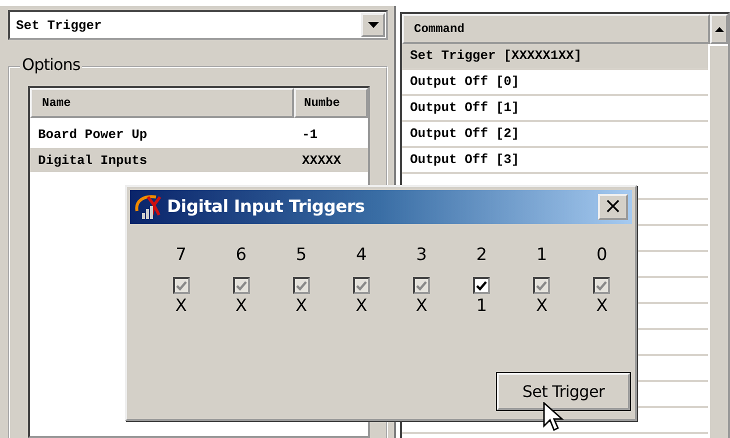 The width and height of the screenshot is (730, 438). What do you see at coordinates (613, 207) in the screenshot?
I see `close-button: ×` at bounding box center [613, 207].